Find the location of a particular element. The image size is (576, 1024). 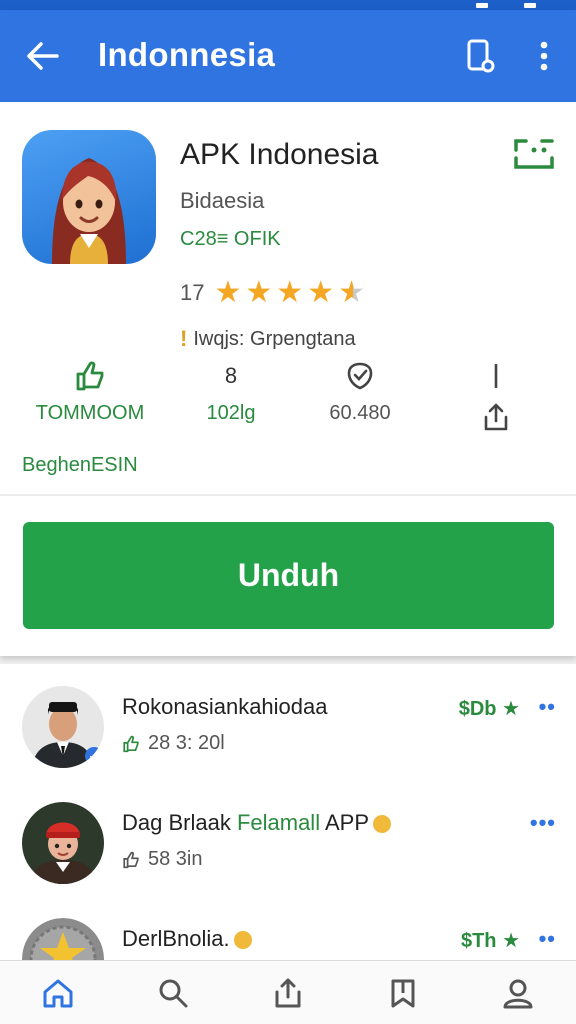

bottom-nav is located at coordinates (288, 992).